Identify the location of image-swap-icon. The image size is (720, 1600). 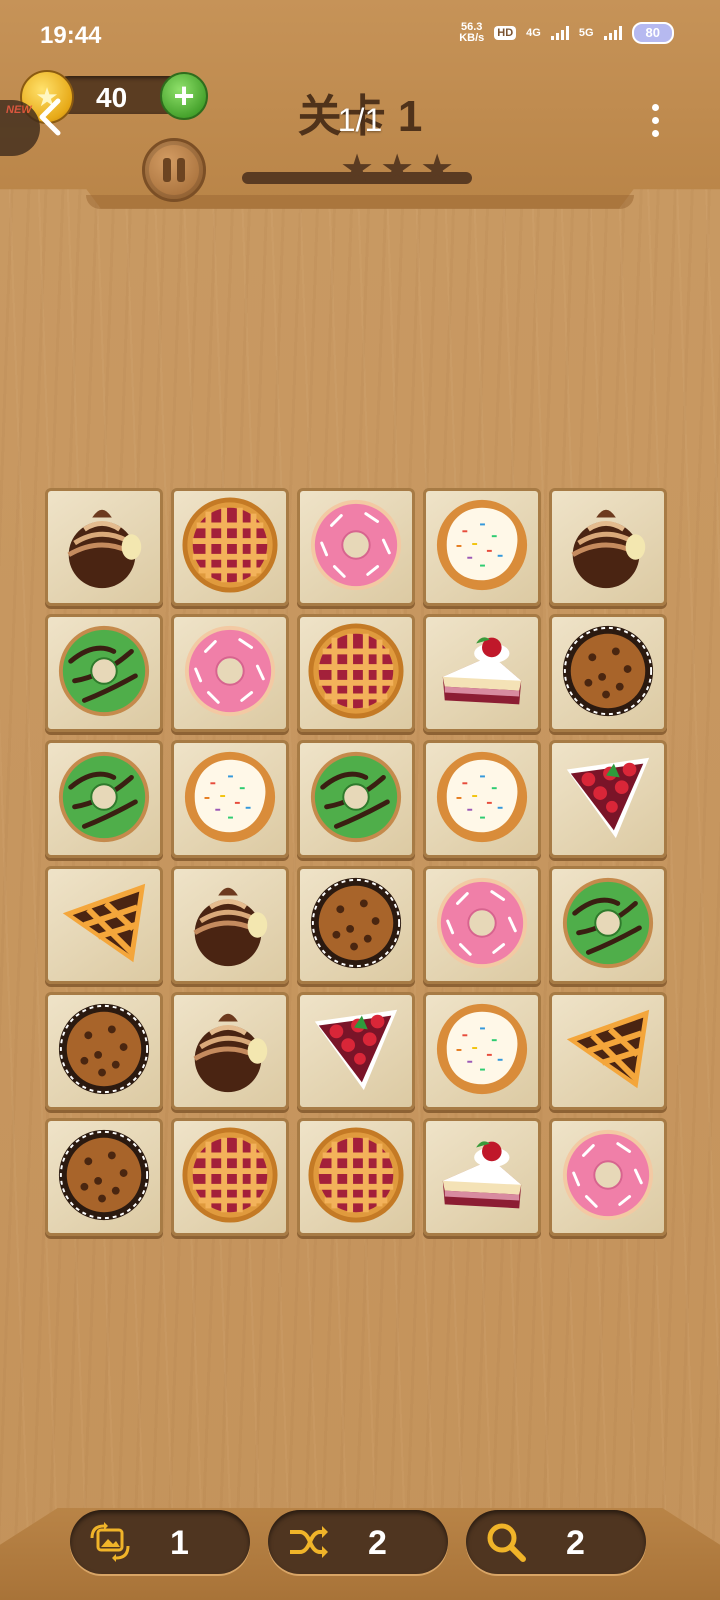
(110, 1542).